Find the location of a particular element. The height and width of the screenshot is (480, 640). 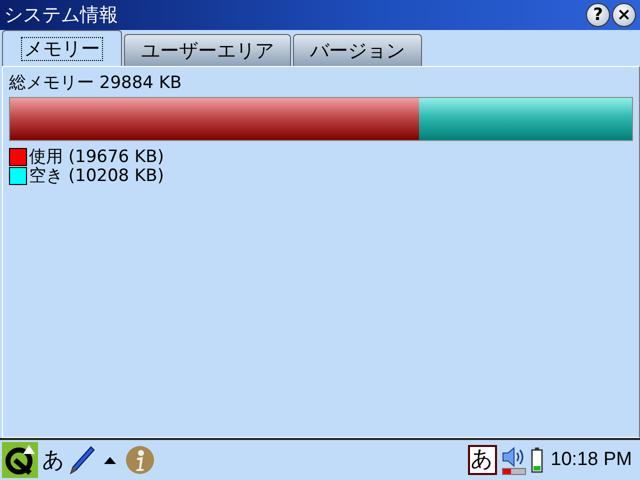

tab: バージョン is located at coordinates (357, 50).